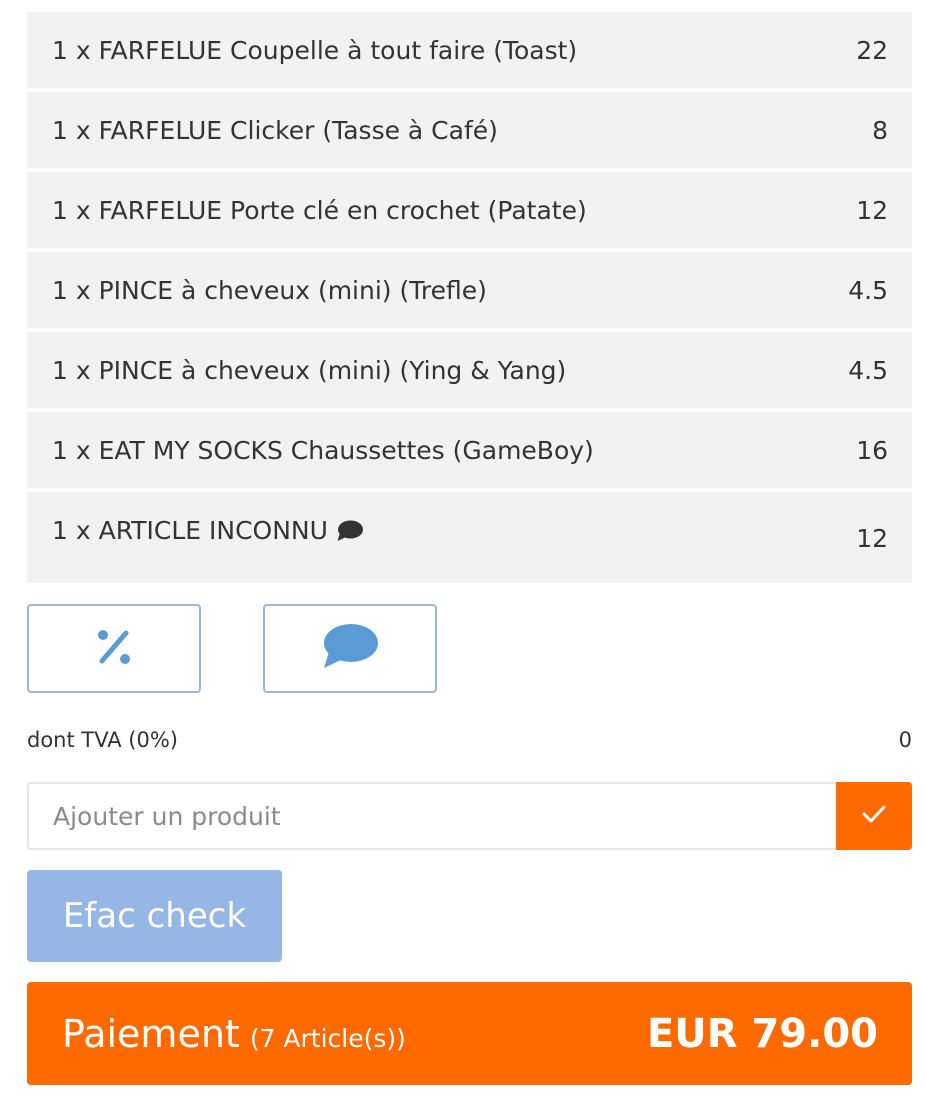 The image size is (926, 1100). Describe the element at coordinates (269, 290) in the screenshot. I see `cart-item-label: 1 x PINCE à cheveux (mini) (Trefle)` at that location.